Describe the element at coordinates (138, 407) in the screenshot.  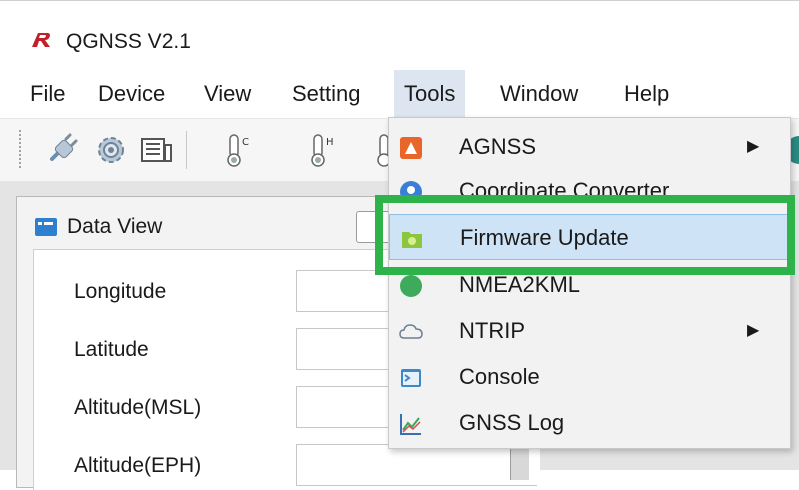
I see `altitude-msl-label: Altitude(MSL)` at that location.